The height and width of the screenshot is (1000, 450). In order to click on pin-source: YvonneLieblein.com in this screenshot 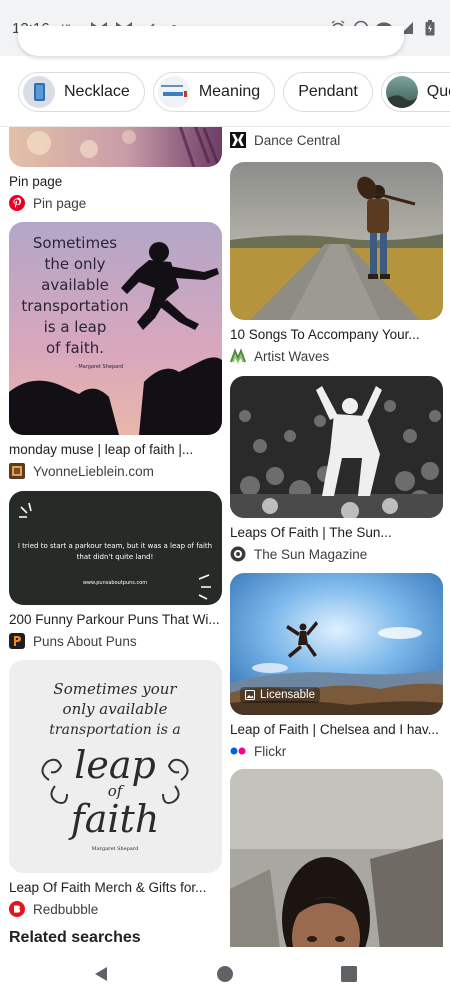, I will do `click(115, 471)`.